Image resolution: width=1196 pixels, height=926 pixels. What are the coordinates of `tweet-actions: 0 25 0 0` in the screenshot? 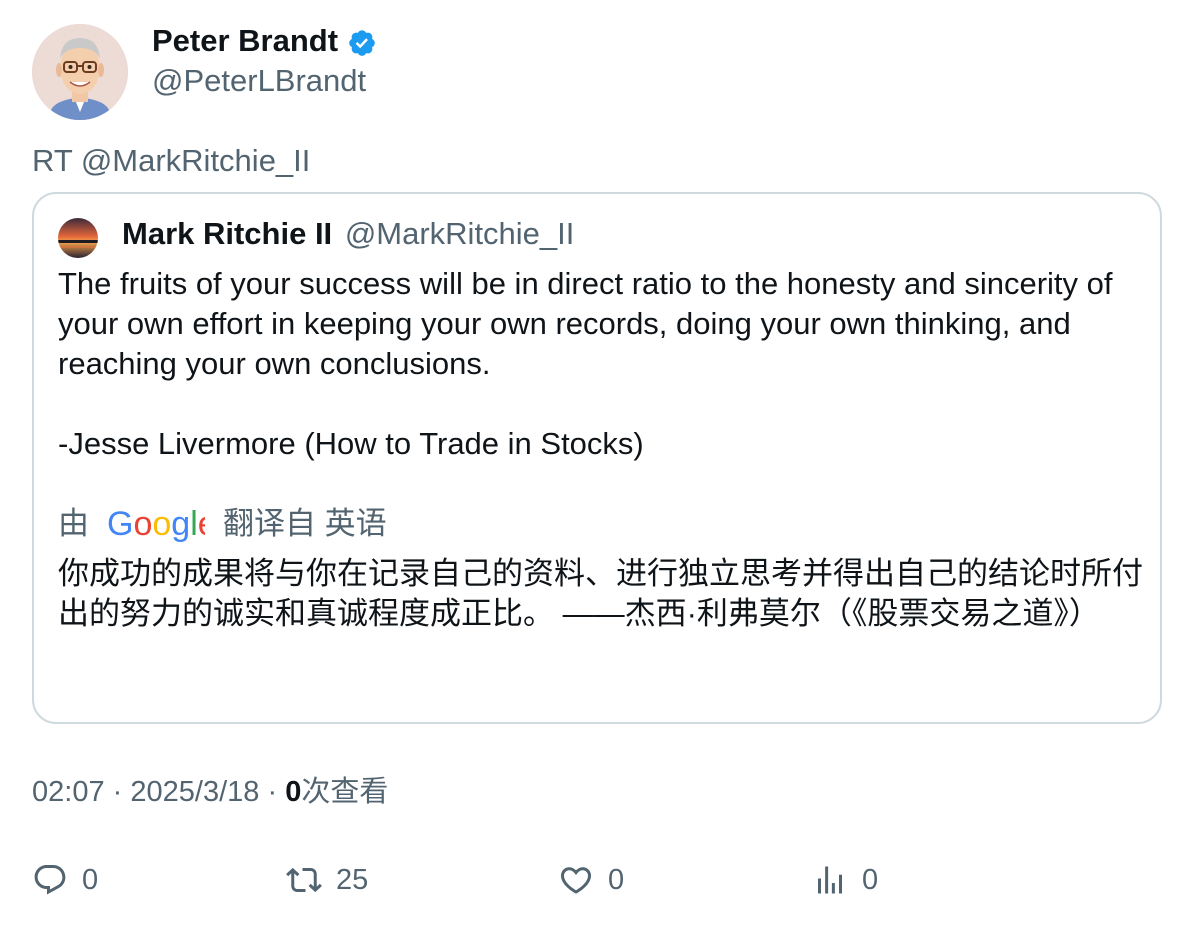 It's located at (602, 880).